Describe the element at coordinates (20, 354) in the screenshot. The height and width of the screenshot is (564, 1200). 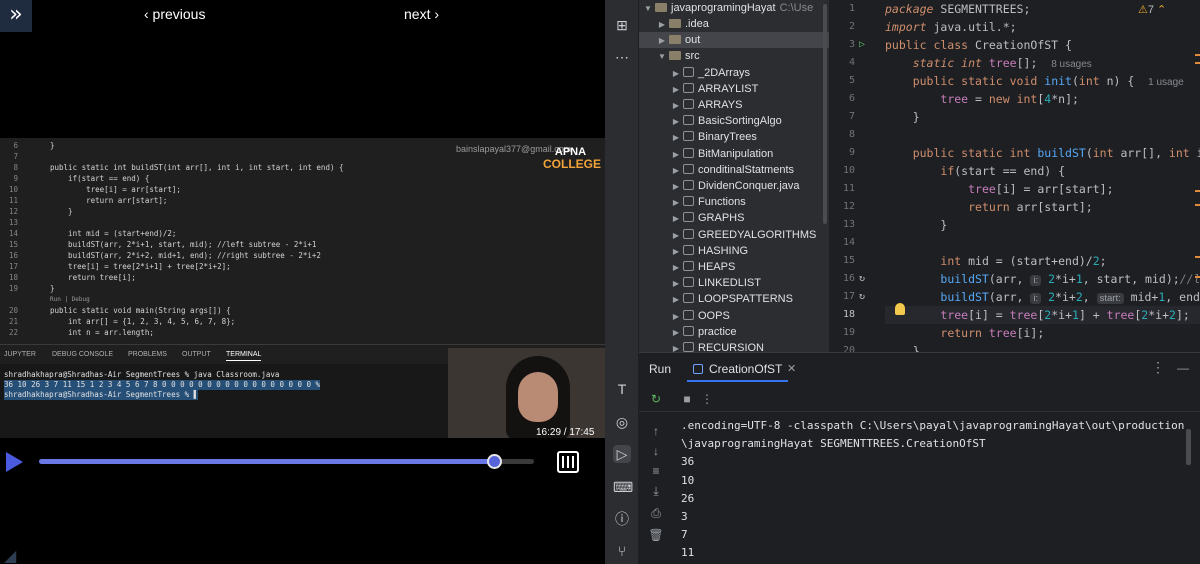
I see `terminal-tab: JUPYTER` at that location.